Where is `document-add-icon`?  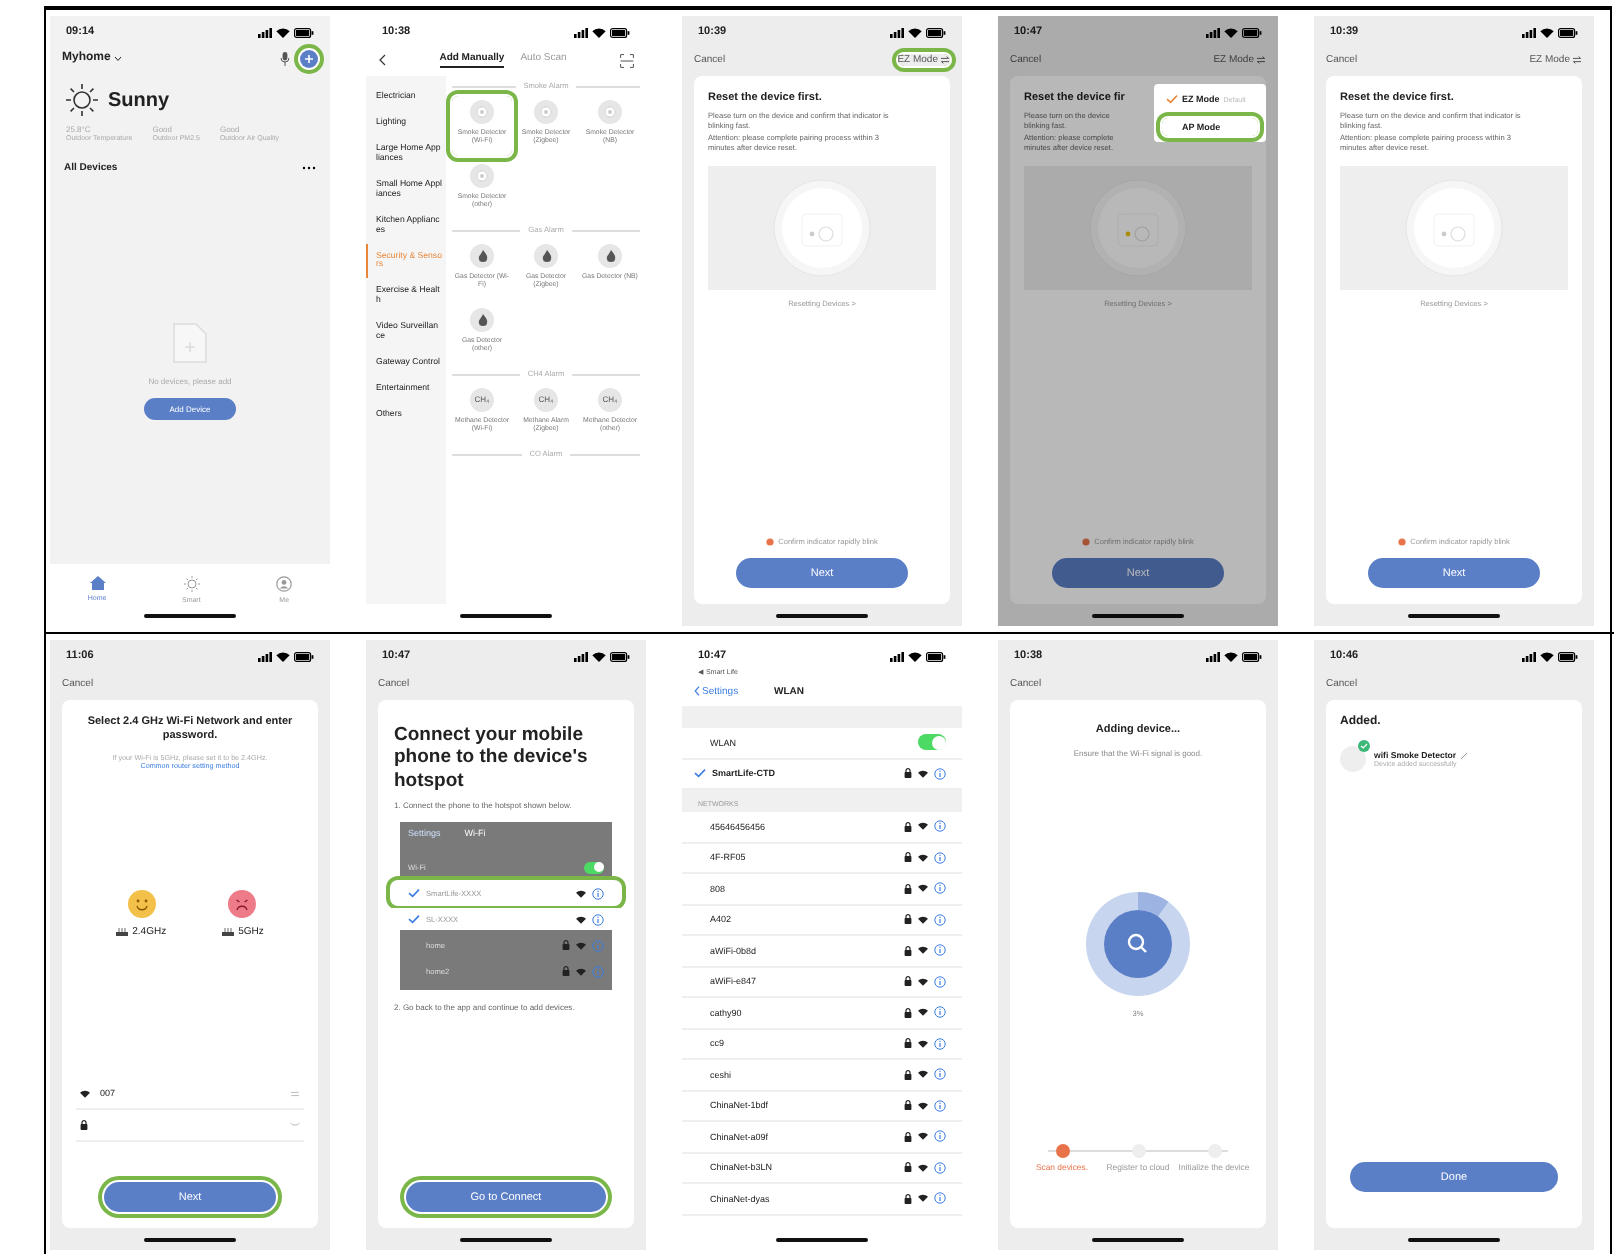 document-add-icon is located at coordinates (190, 343).